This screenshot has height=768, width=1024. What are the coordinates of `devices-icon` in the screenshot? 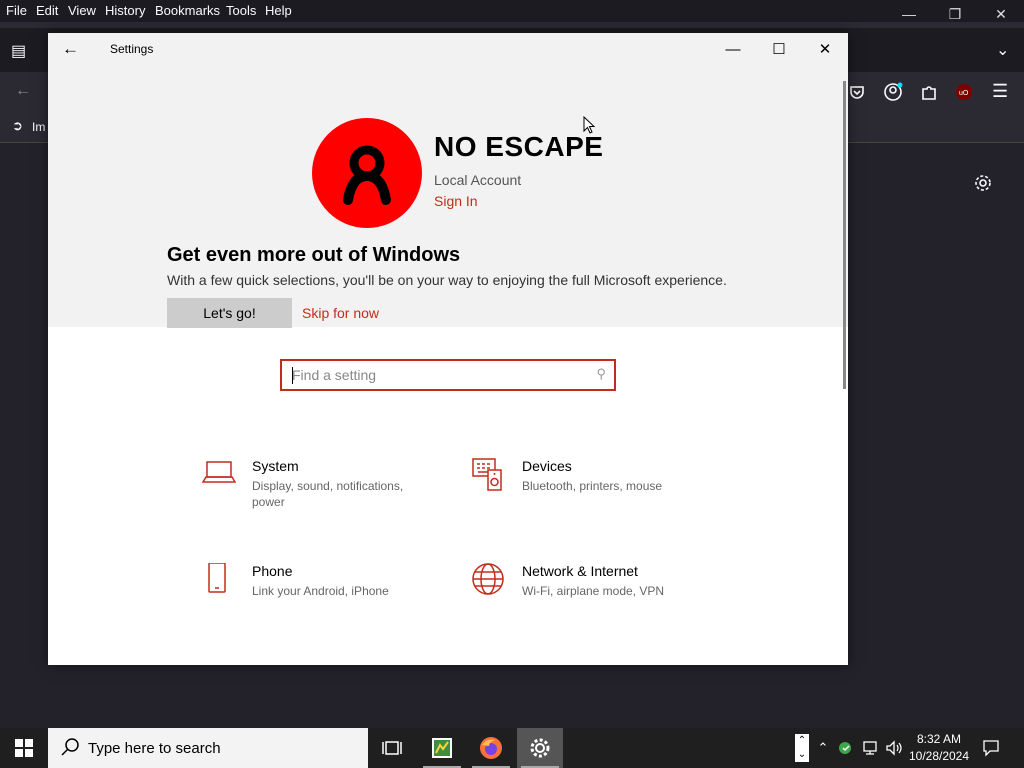 It's located at (487, 474).